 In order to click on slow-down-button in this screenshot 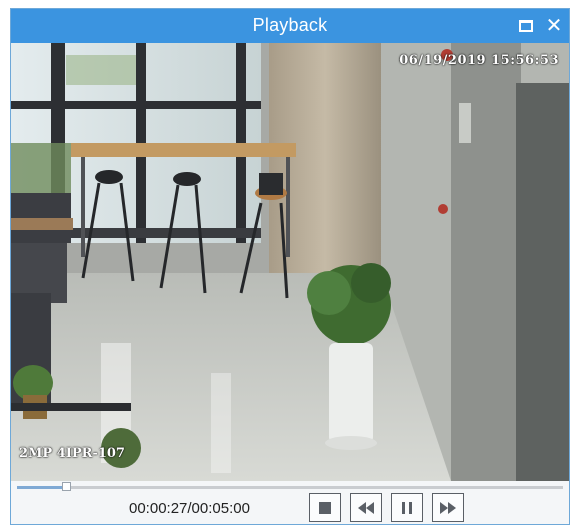, I will do `click(366, 507)`.